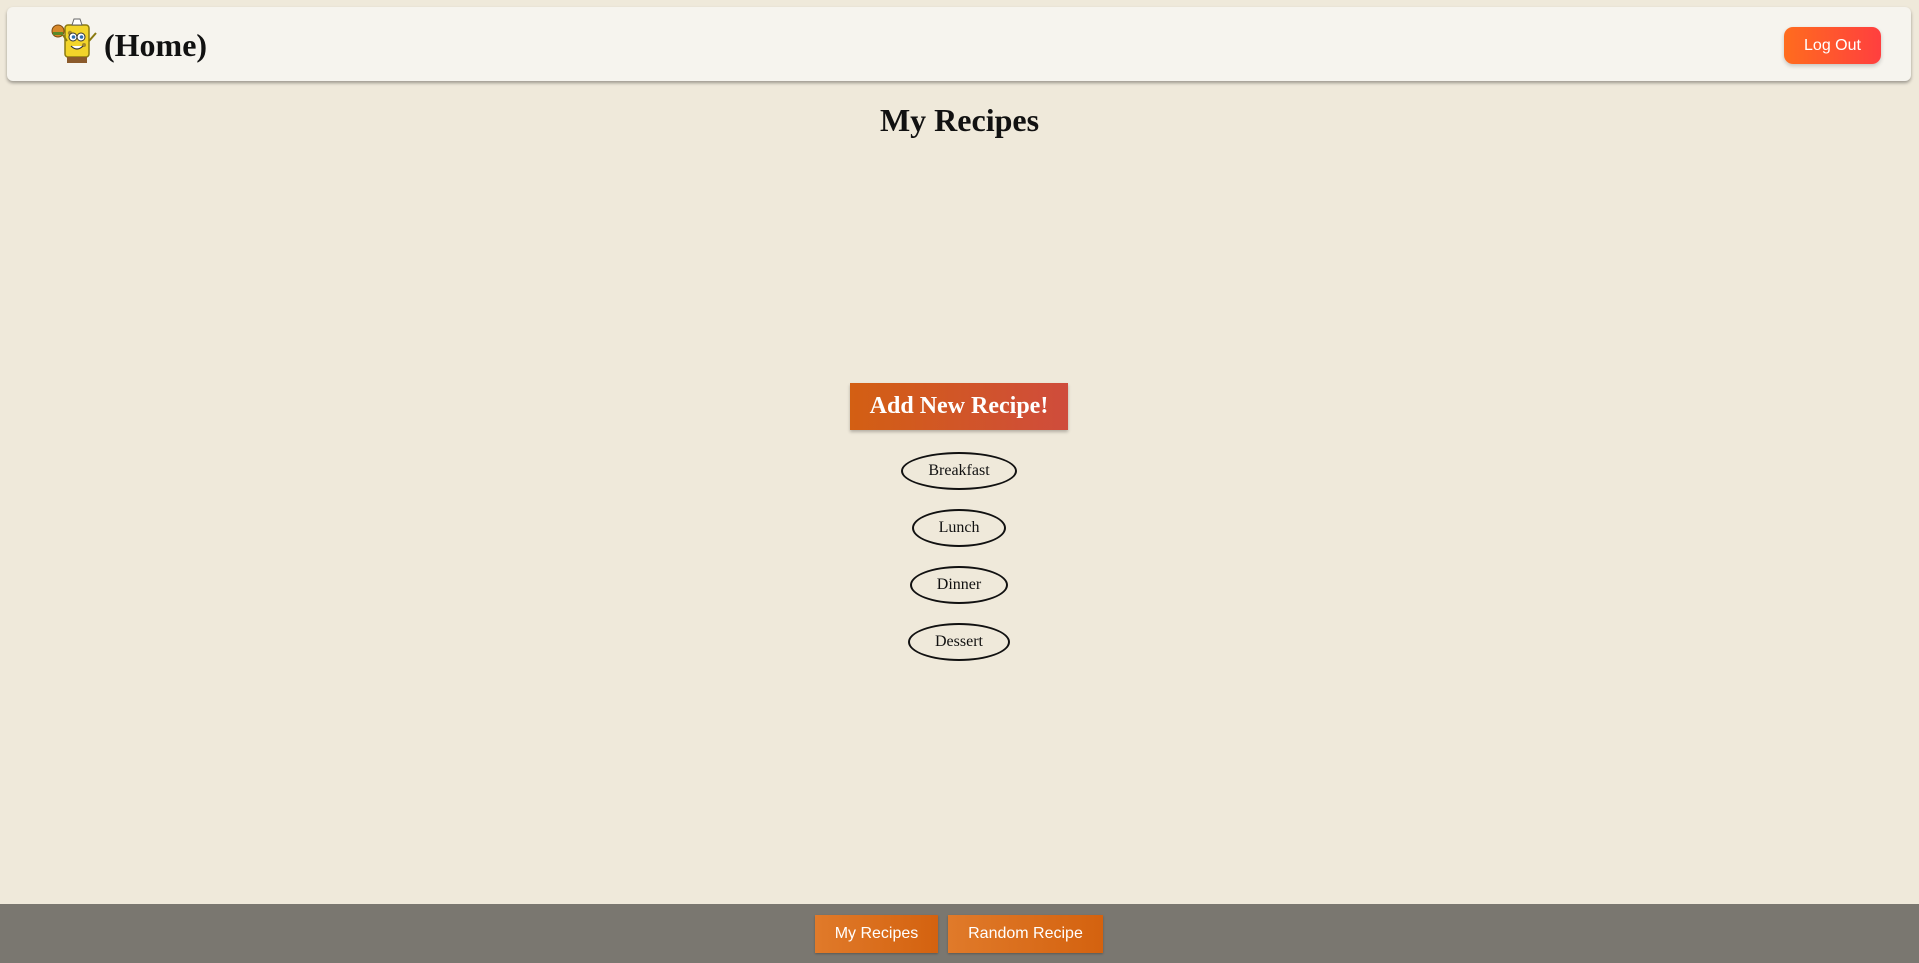  What do you see at coordinates (1832, 45) in the screenshot?
I see `logout-button: Log Out` at bounding box center [1832, 45].